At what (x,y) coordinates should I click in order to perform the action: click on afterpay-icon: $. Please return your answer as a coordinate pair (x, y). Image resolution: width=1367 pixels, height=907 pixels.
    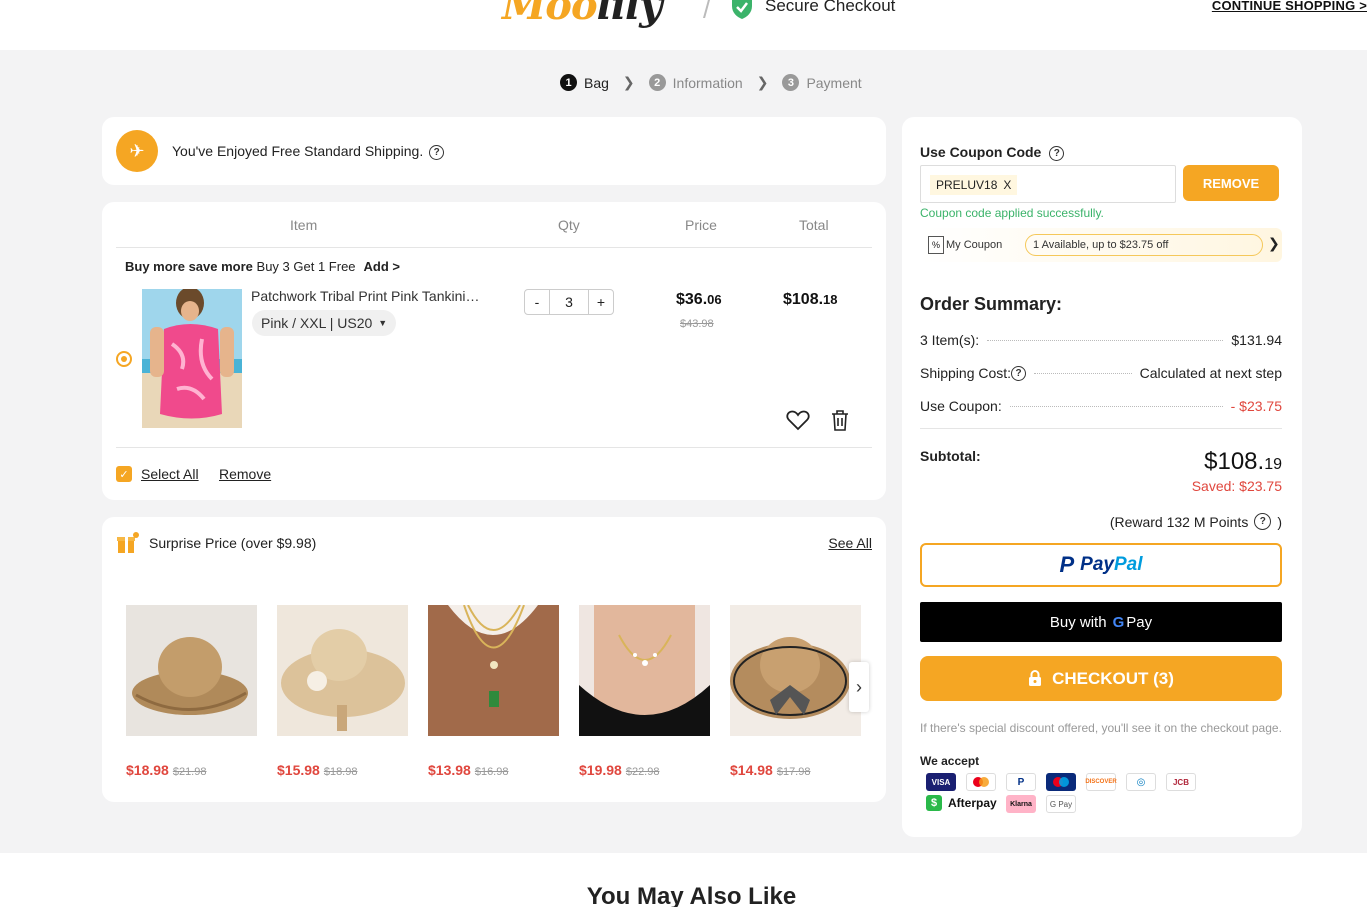
    Looking at the image, I should click on (934, 803).